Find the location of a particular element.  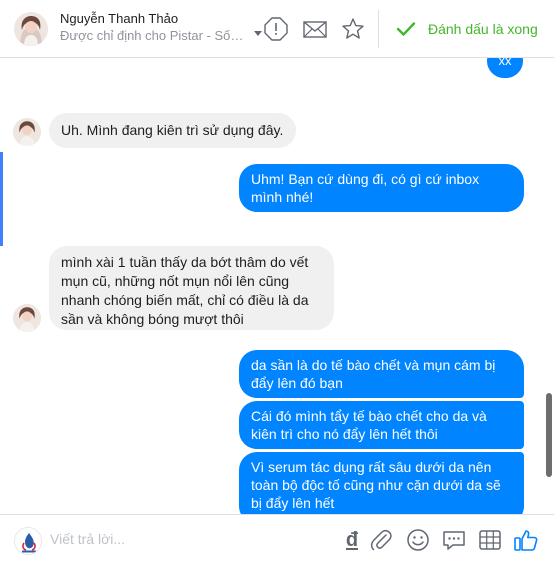

page-avatar is located at coordinates (28, 541).